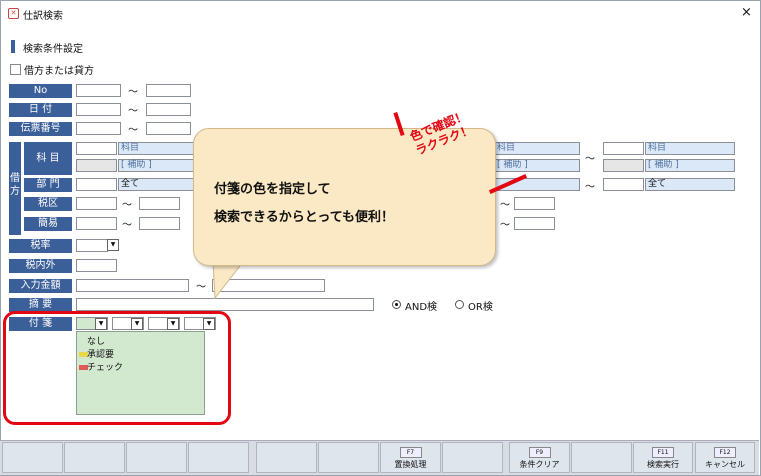 The image size is (761, 476). I want to click on slip-label: 伝票番号, so click(40, 129).